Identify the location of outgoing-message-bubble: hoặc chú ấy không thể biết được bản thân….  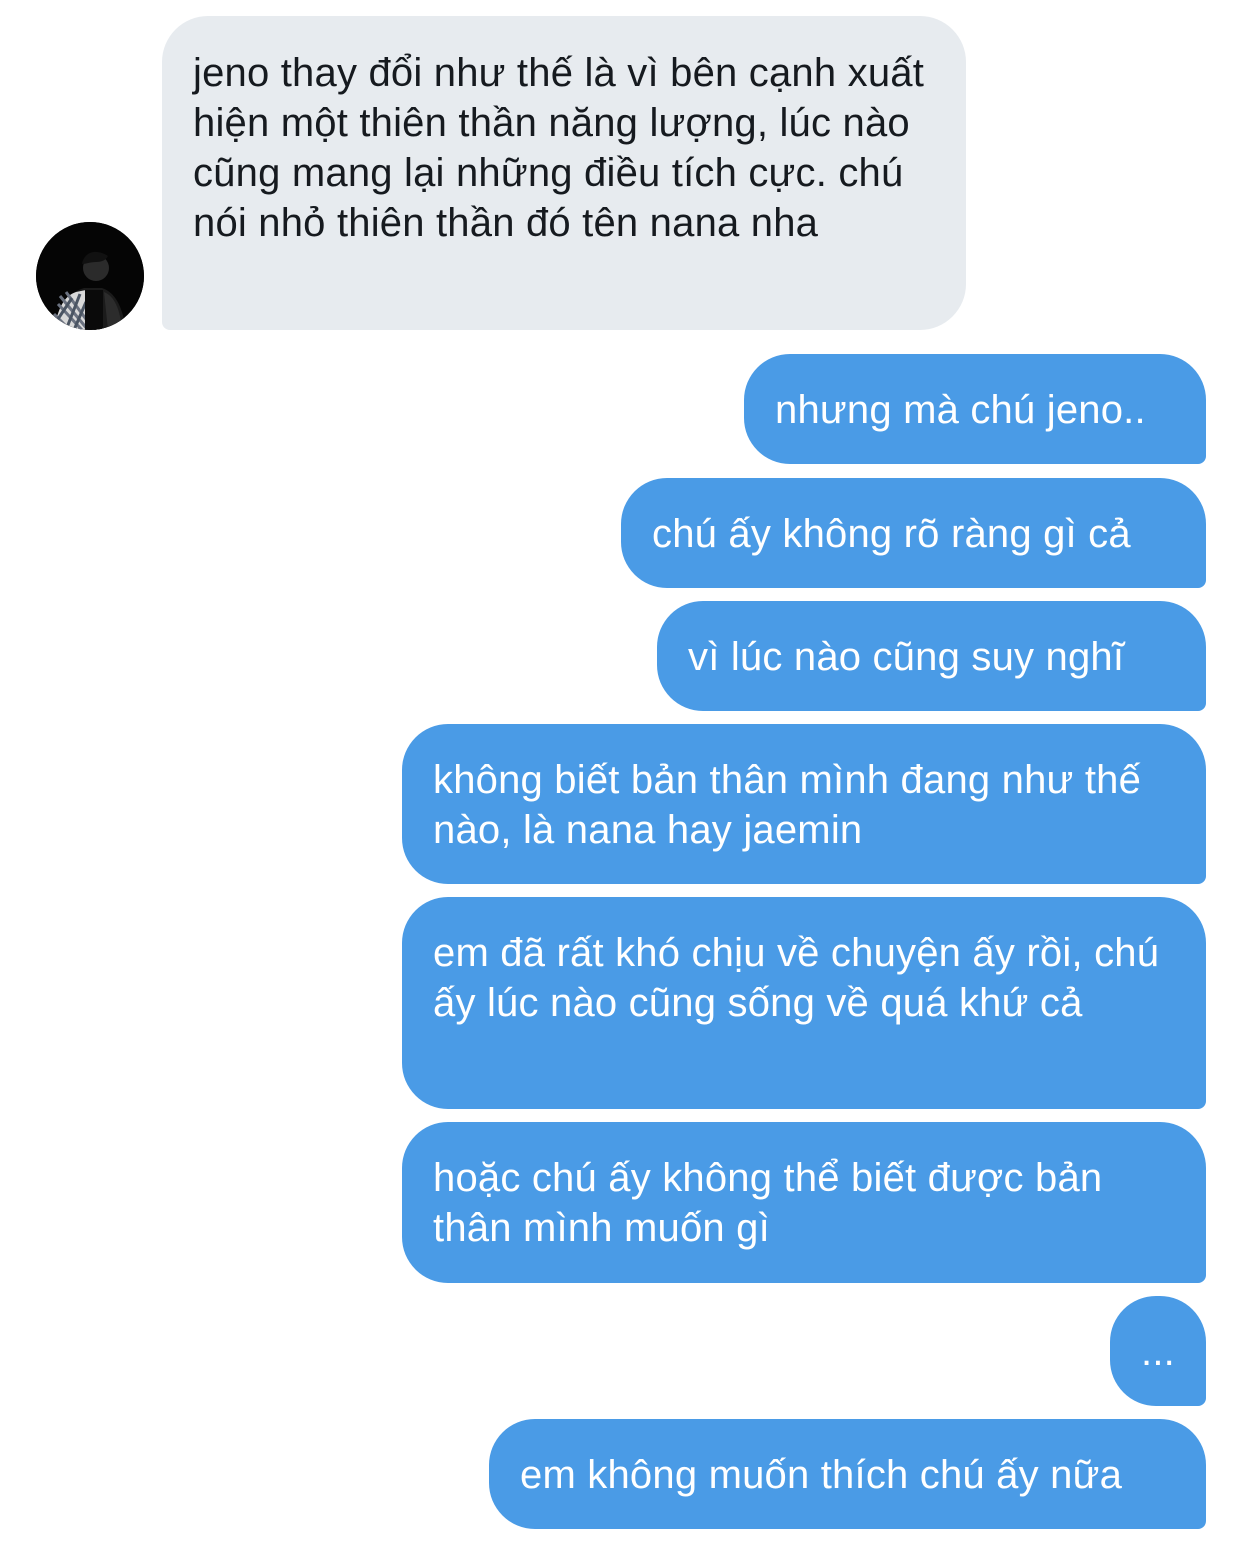
(804, 1202).